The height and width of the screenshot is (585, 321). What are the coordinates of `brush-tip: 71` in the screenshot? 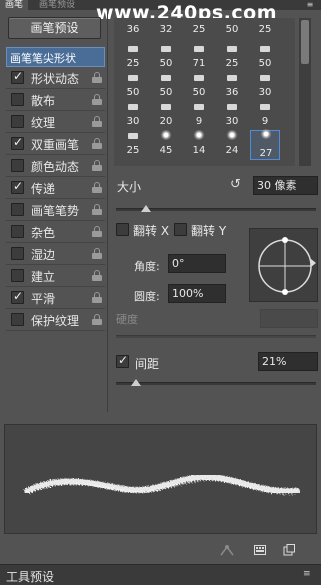 It's located at (199, 58).